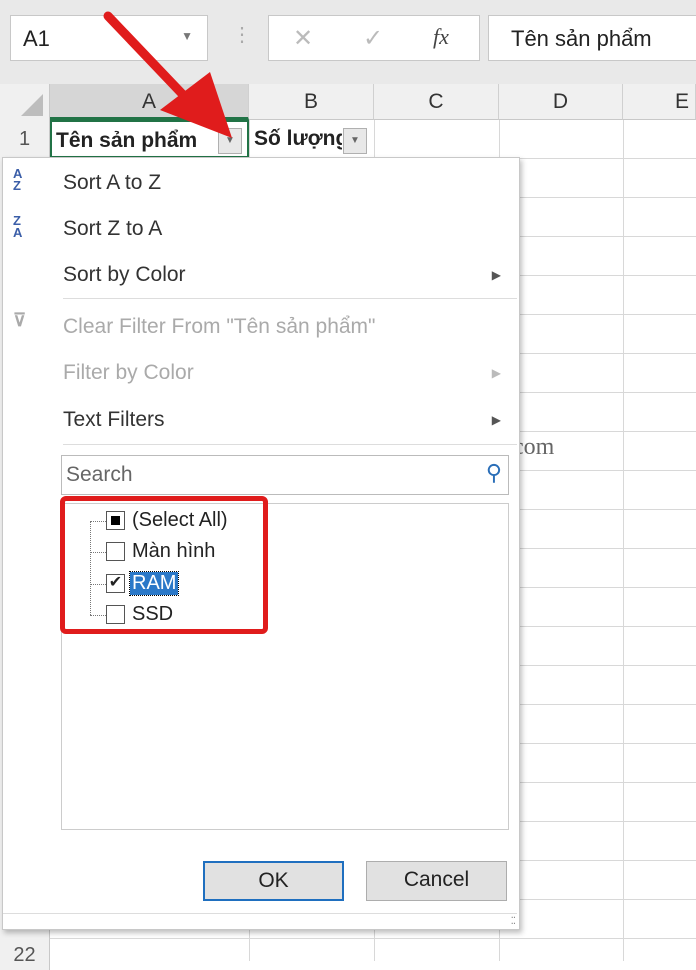 This screenshot has width=696, height=970. What do you see at coordinates (148, 58) in the screenshot?
I see `arrow-shaft` at bounding box center [148, 58].